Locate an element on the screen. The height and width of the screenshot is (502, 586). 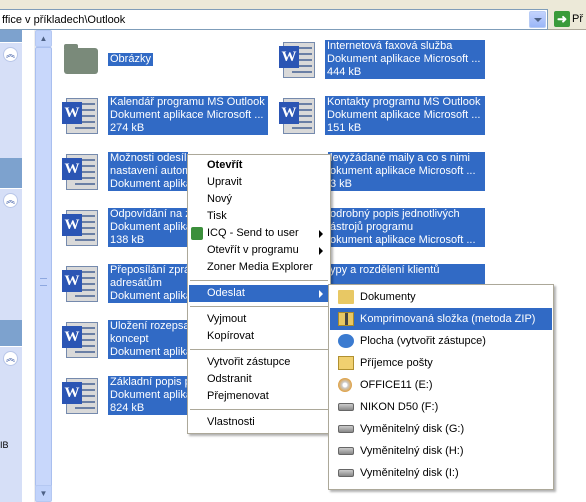
send-to-documents: Dokumenty is located at coordinates (441, 297).